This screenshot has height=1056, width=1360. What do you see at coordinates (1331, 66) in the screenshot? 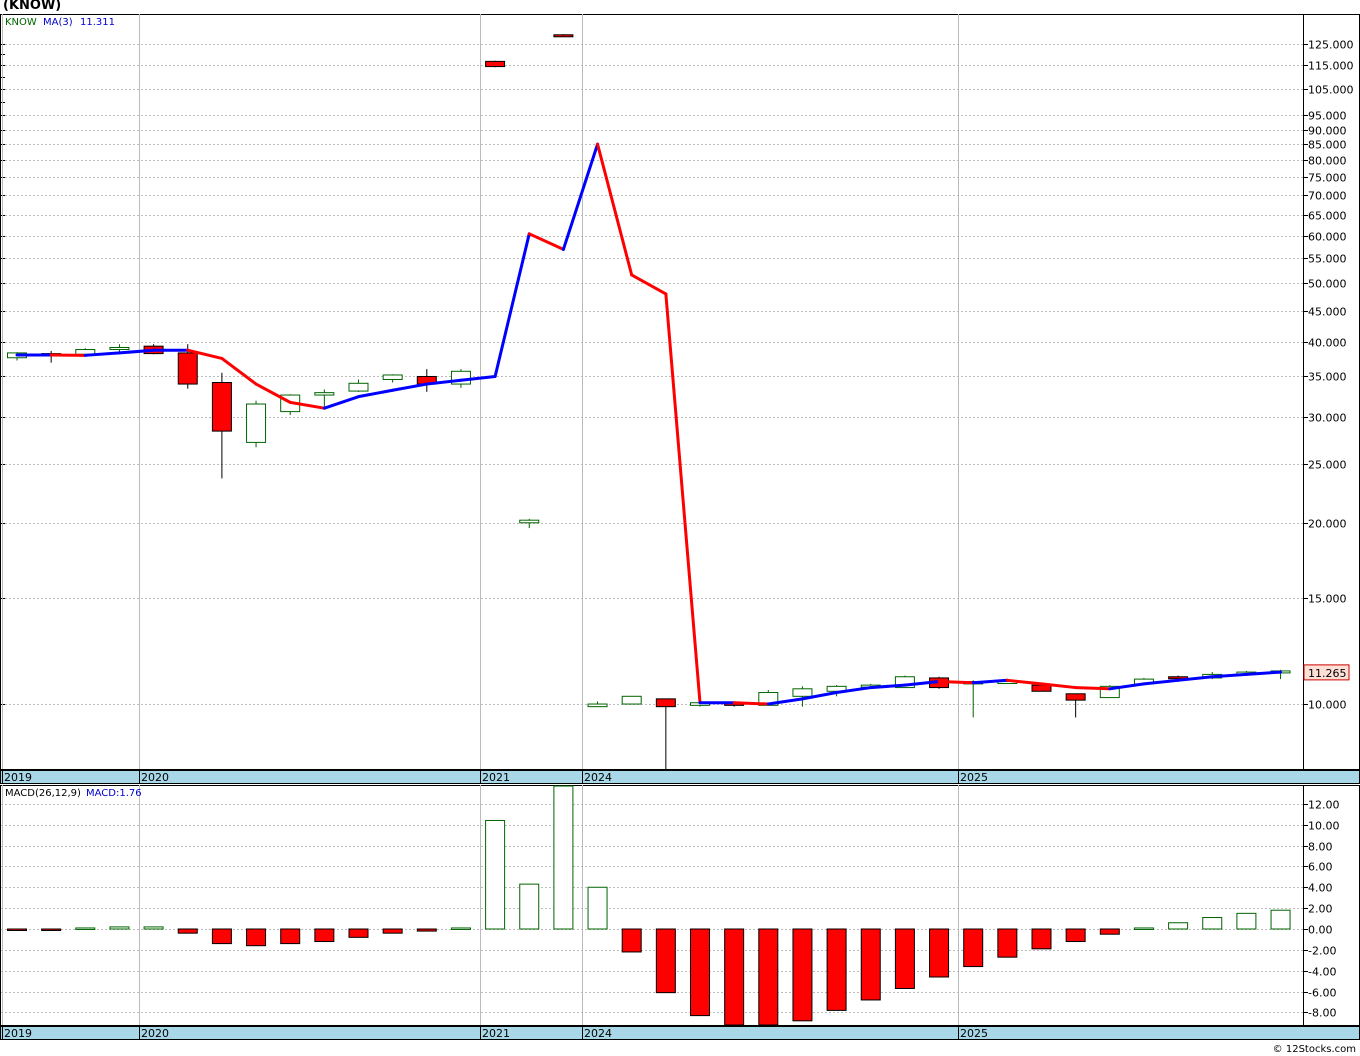
I see `price-y-tick-label: 115.000` at bounding box center [1331, 66].